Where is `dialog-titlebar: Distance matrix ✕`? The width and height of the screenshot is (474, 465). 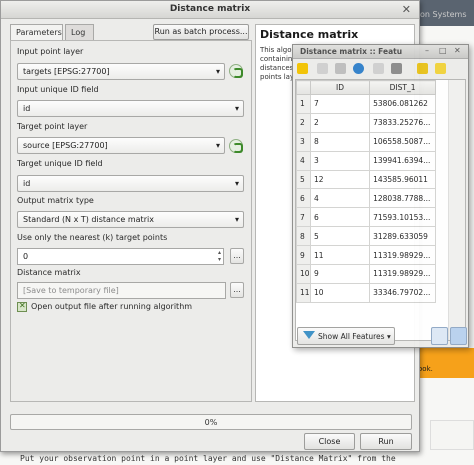
dialog-titlebar: Distance matrix ✕ is located at coordinates (210, 10).